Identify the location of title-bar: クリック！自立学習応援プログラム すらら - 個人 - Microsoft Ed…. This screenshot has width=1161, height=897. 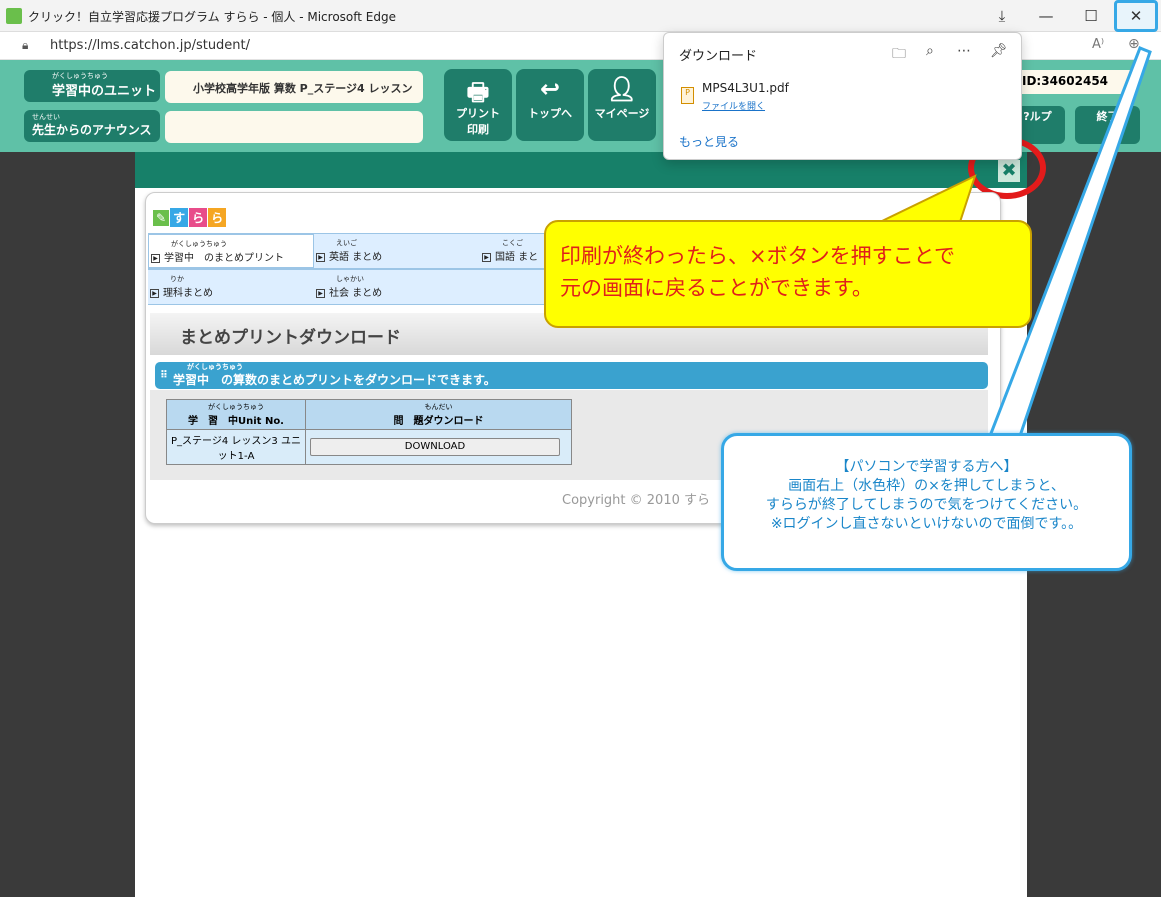
(580, 16).